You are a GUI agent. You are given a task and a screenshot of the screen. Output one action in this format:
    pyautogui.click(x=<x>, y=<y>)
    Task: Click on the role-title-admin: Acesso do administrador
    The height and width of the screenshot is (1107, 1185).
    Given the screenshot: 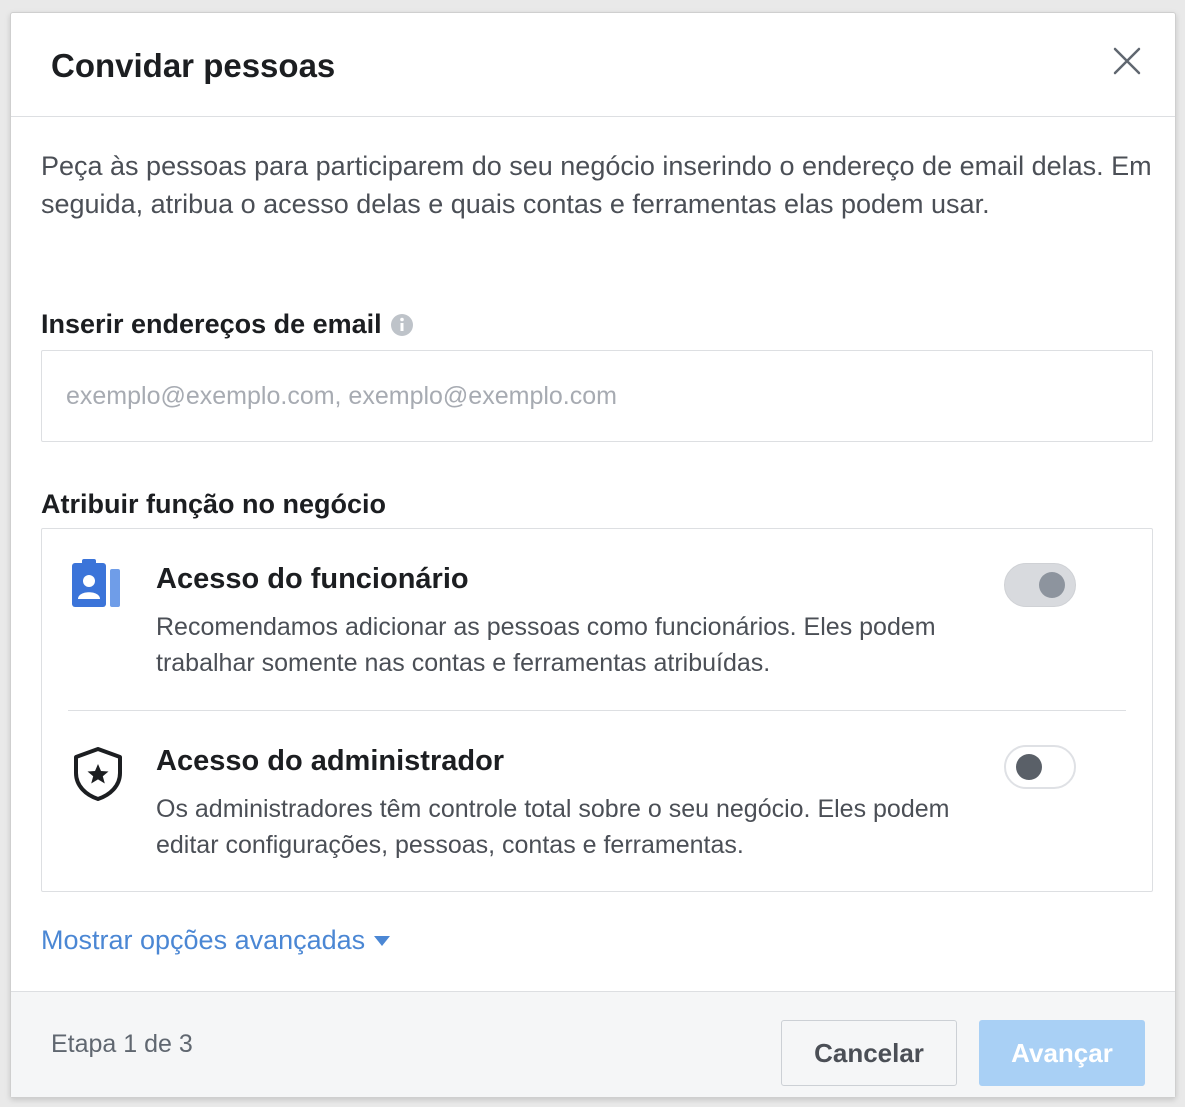 What is the action you would take?
    pyautogui.click(x=330, y=761)
    